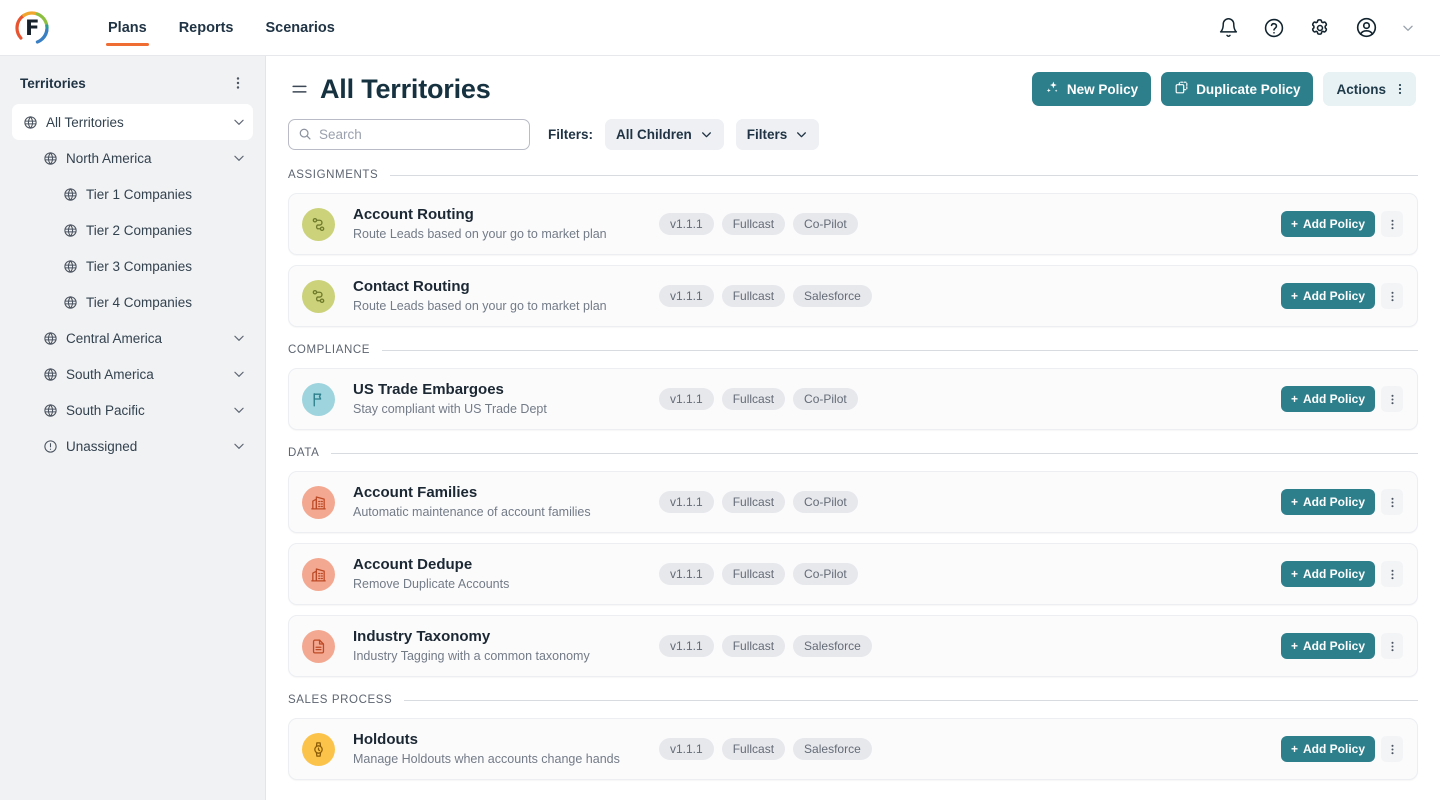 The width and height of the screenshot is (1440, 800). I want to click on sparkle-icon, so click(1052, 89).